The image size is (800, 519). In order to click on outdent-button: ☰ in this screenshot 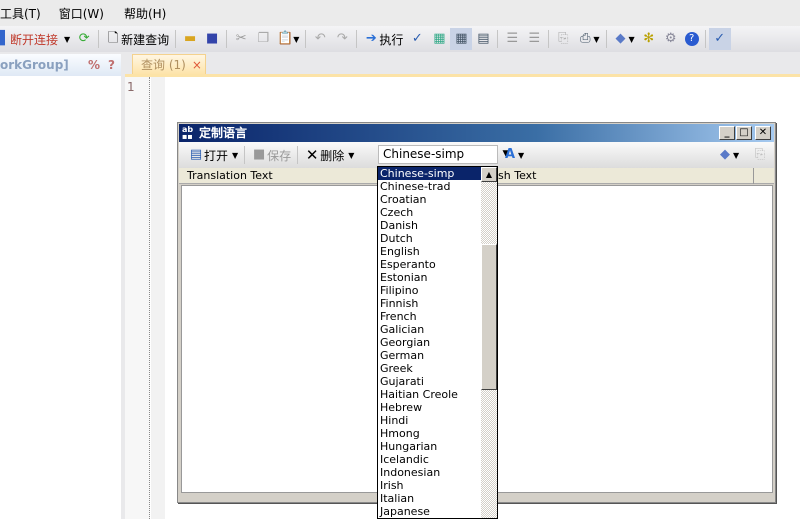, I will do `click(534, 39)`.